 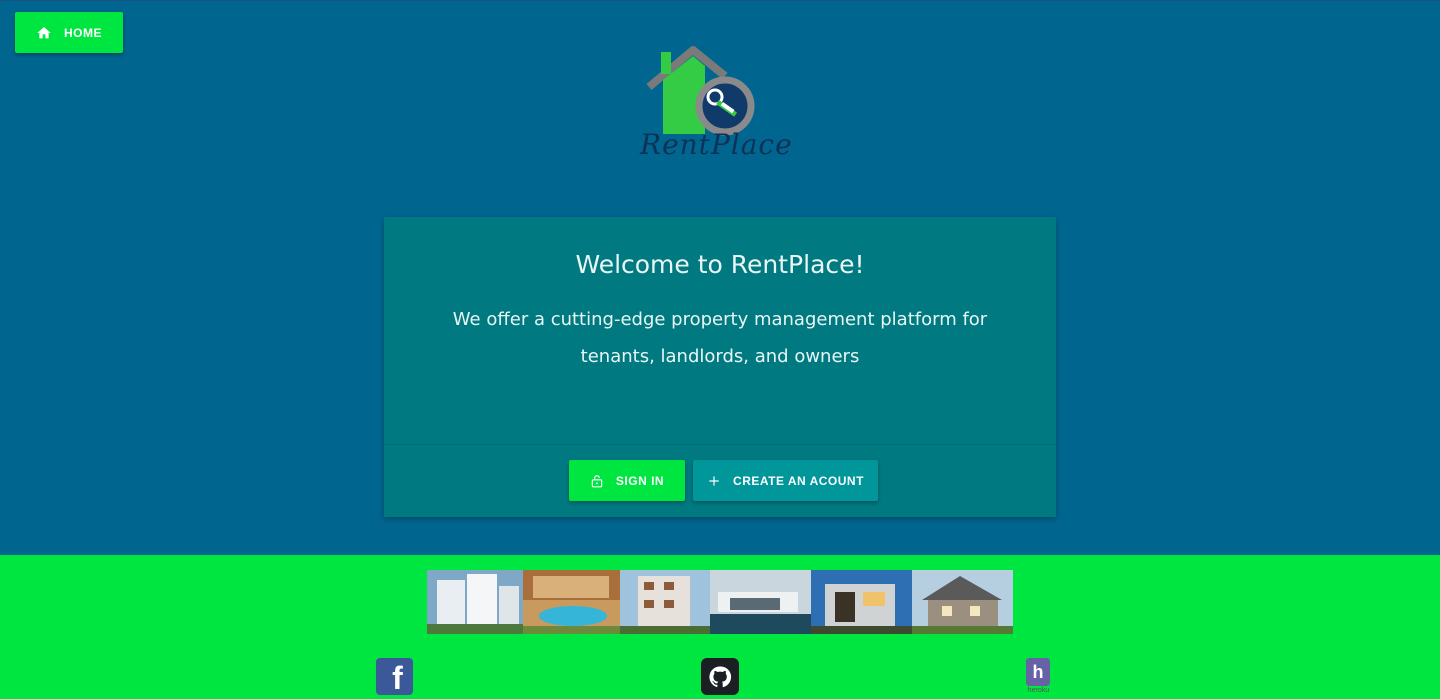 What do you see at coordinates (798, 480) in the screenshot?
I see `create-account-label: CREATE AN ACOUNT` at bounding box center [798, 480].